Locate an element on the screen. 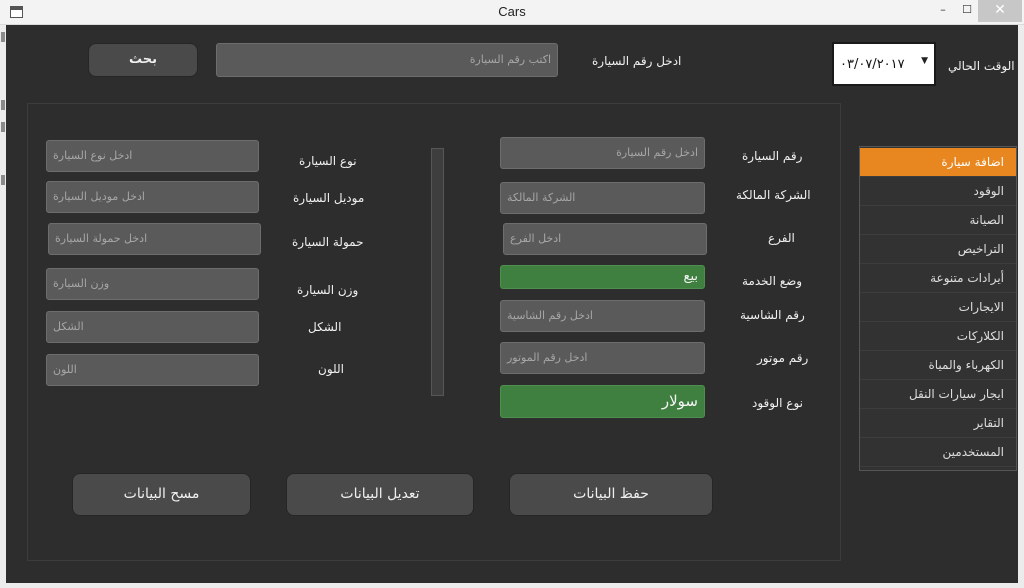  window-titlebar: Cars – ☐ ✕ is located at coordinates (512, 12).